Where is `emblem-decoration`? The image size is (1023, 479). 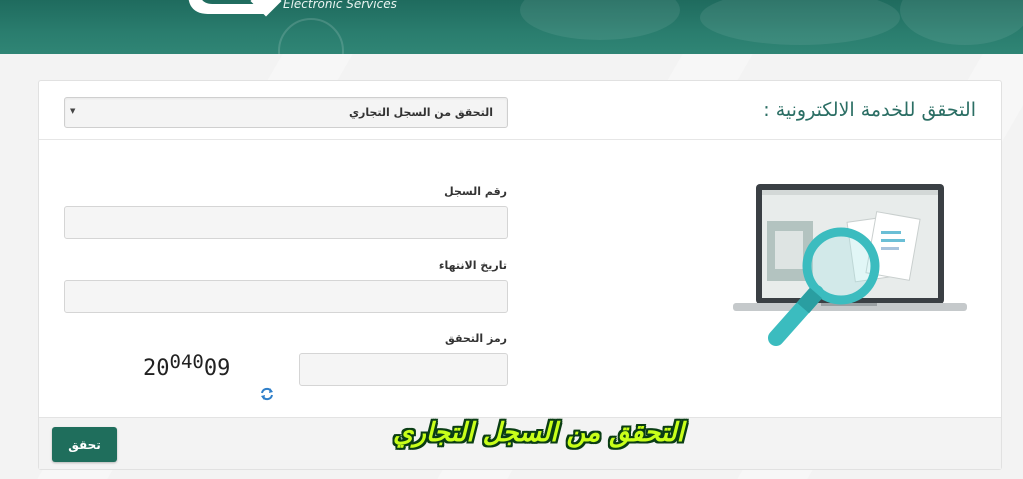
emblem-decoration is located at coordinates (311, 36).